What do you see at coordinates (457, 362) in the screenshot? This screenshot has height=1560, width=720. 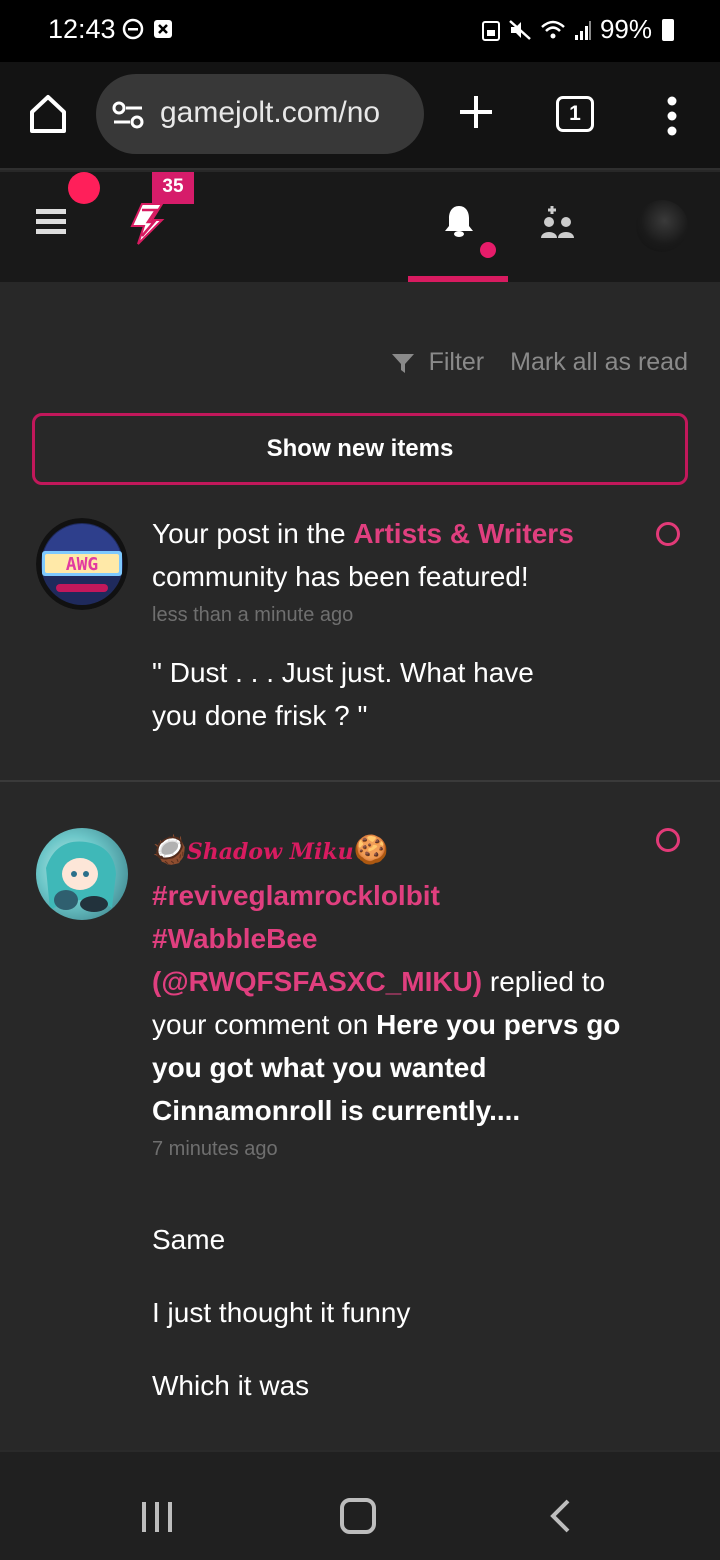 I see `filter-button: Filter` at bounding box center [457, 362].